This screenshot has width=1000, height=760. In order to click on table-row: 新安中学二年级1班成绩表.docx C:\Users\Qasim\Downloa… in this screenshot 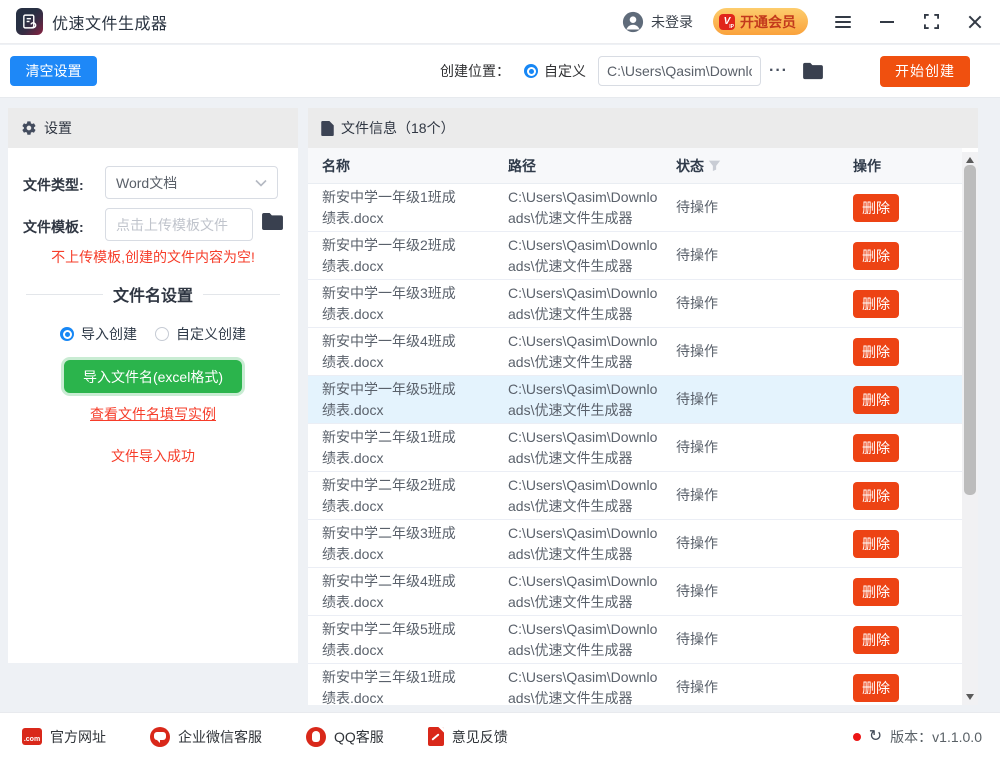, I will do `click(635, 448)`.